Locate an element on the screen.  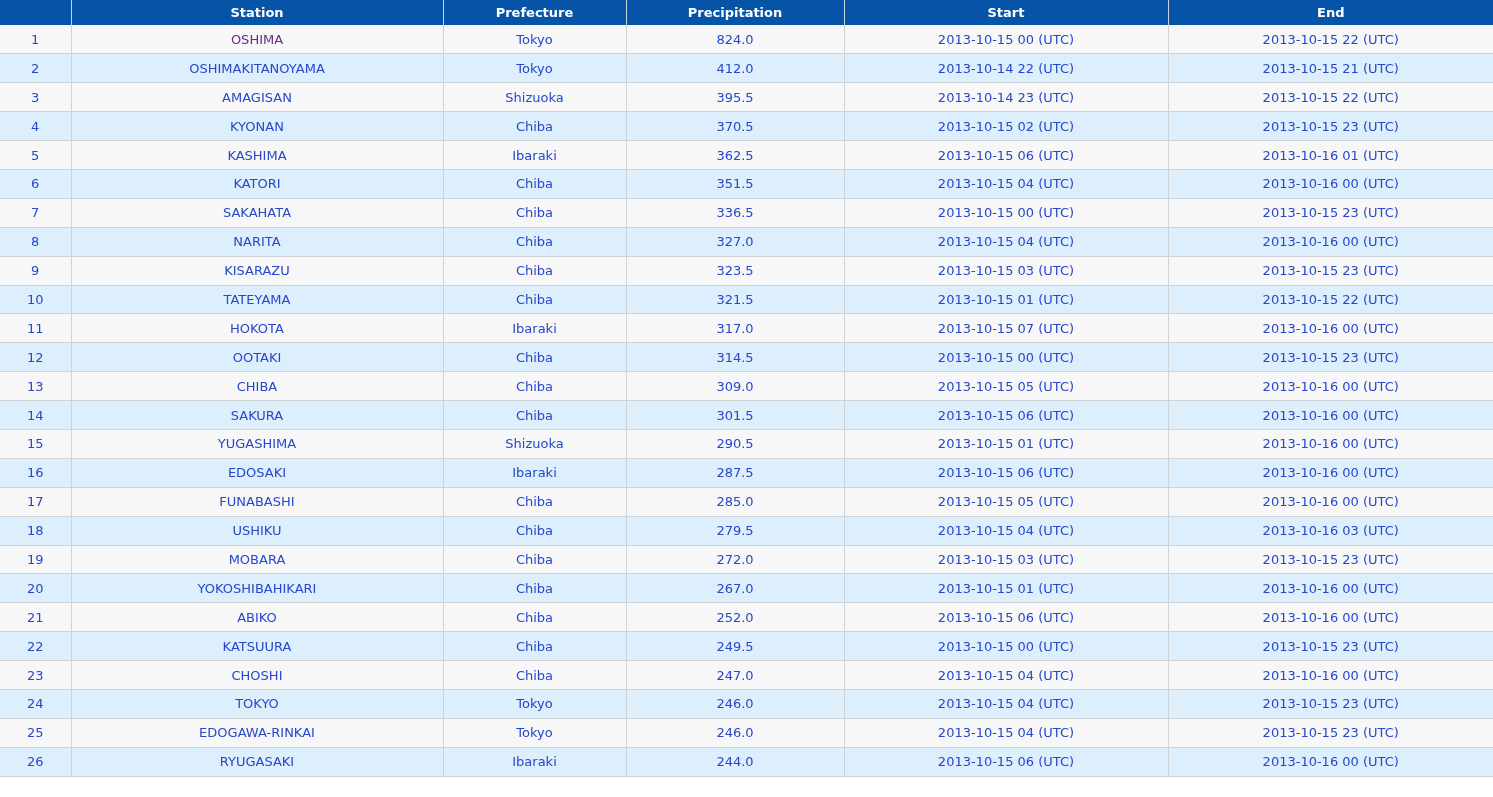
start-time-cell: 2013-10-15 07 (UTC) is located at coordinates (1006, 328).